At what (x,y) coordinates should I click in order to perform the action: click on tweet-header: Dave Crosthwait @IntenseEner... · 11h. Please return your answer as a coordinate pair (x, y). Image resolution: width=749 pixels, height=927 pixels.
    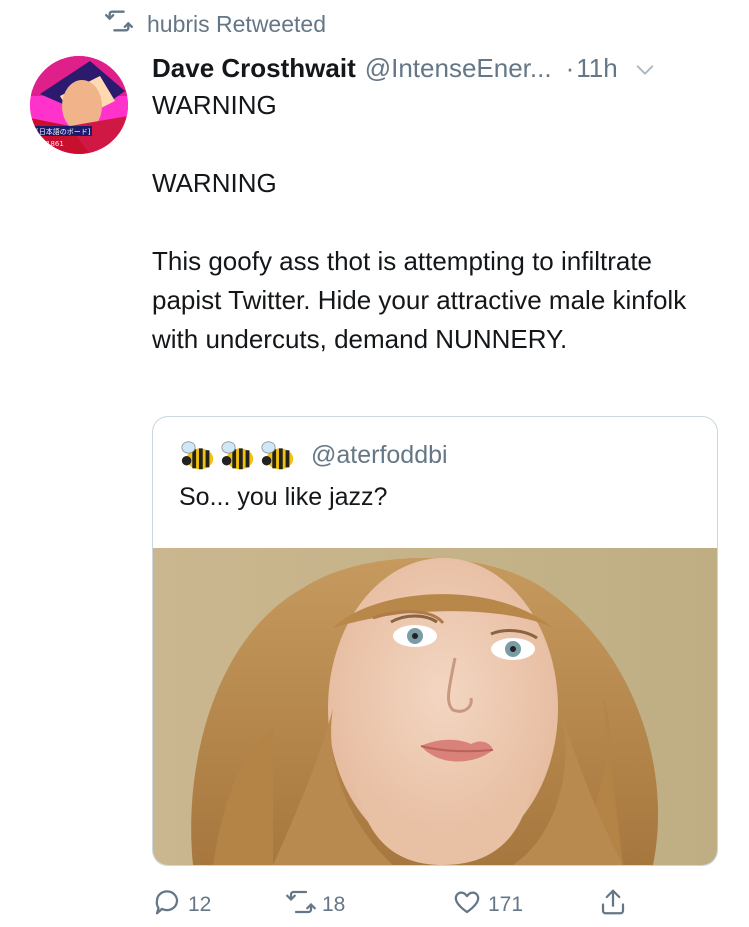
    Looking at the image, I should click on (442, 68).